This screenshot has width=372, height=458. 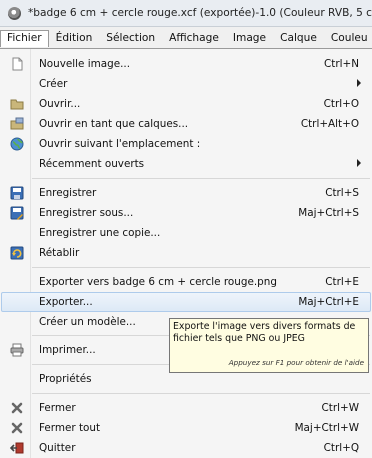 What do you see at coordinates (186, 213) in the screenshot?
I see `menu-item-save-as: Enregistrer sous... Maj+Ctrl+S` at bounding box center [186, 213].